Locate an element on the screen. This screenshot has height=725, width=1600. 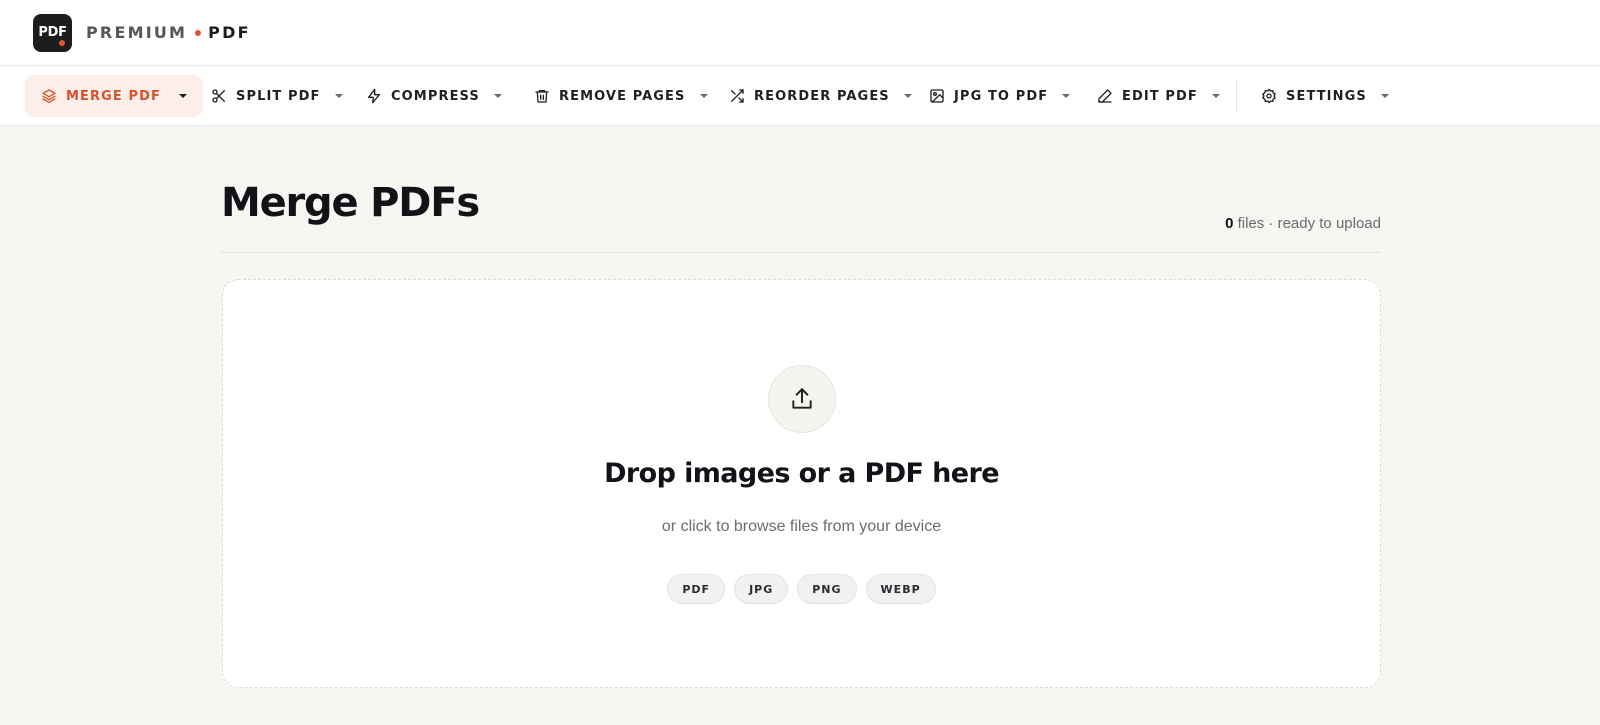
nav-item-label: SETTINGS is located at coordinates (1326, 96).